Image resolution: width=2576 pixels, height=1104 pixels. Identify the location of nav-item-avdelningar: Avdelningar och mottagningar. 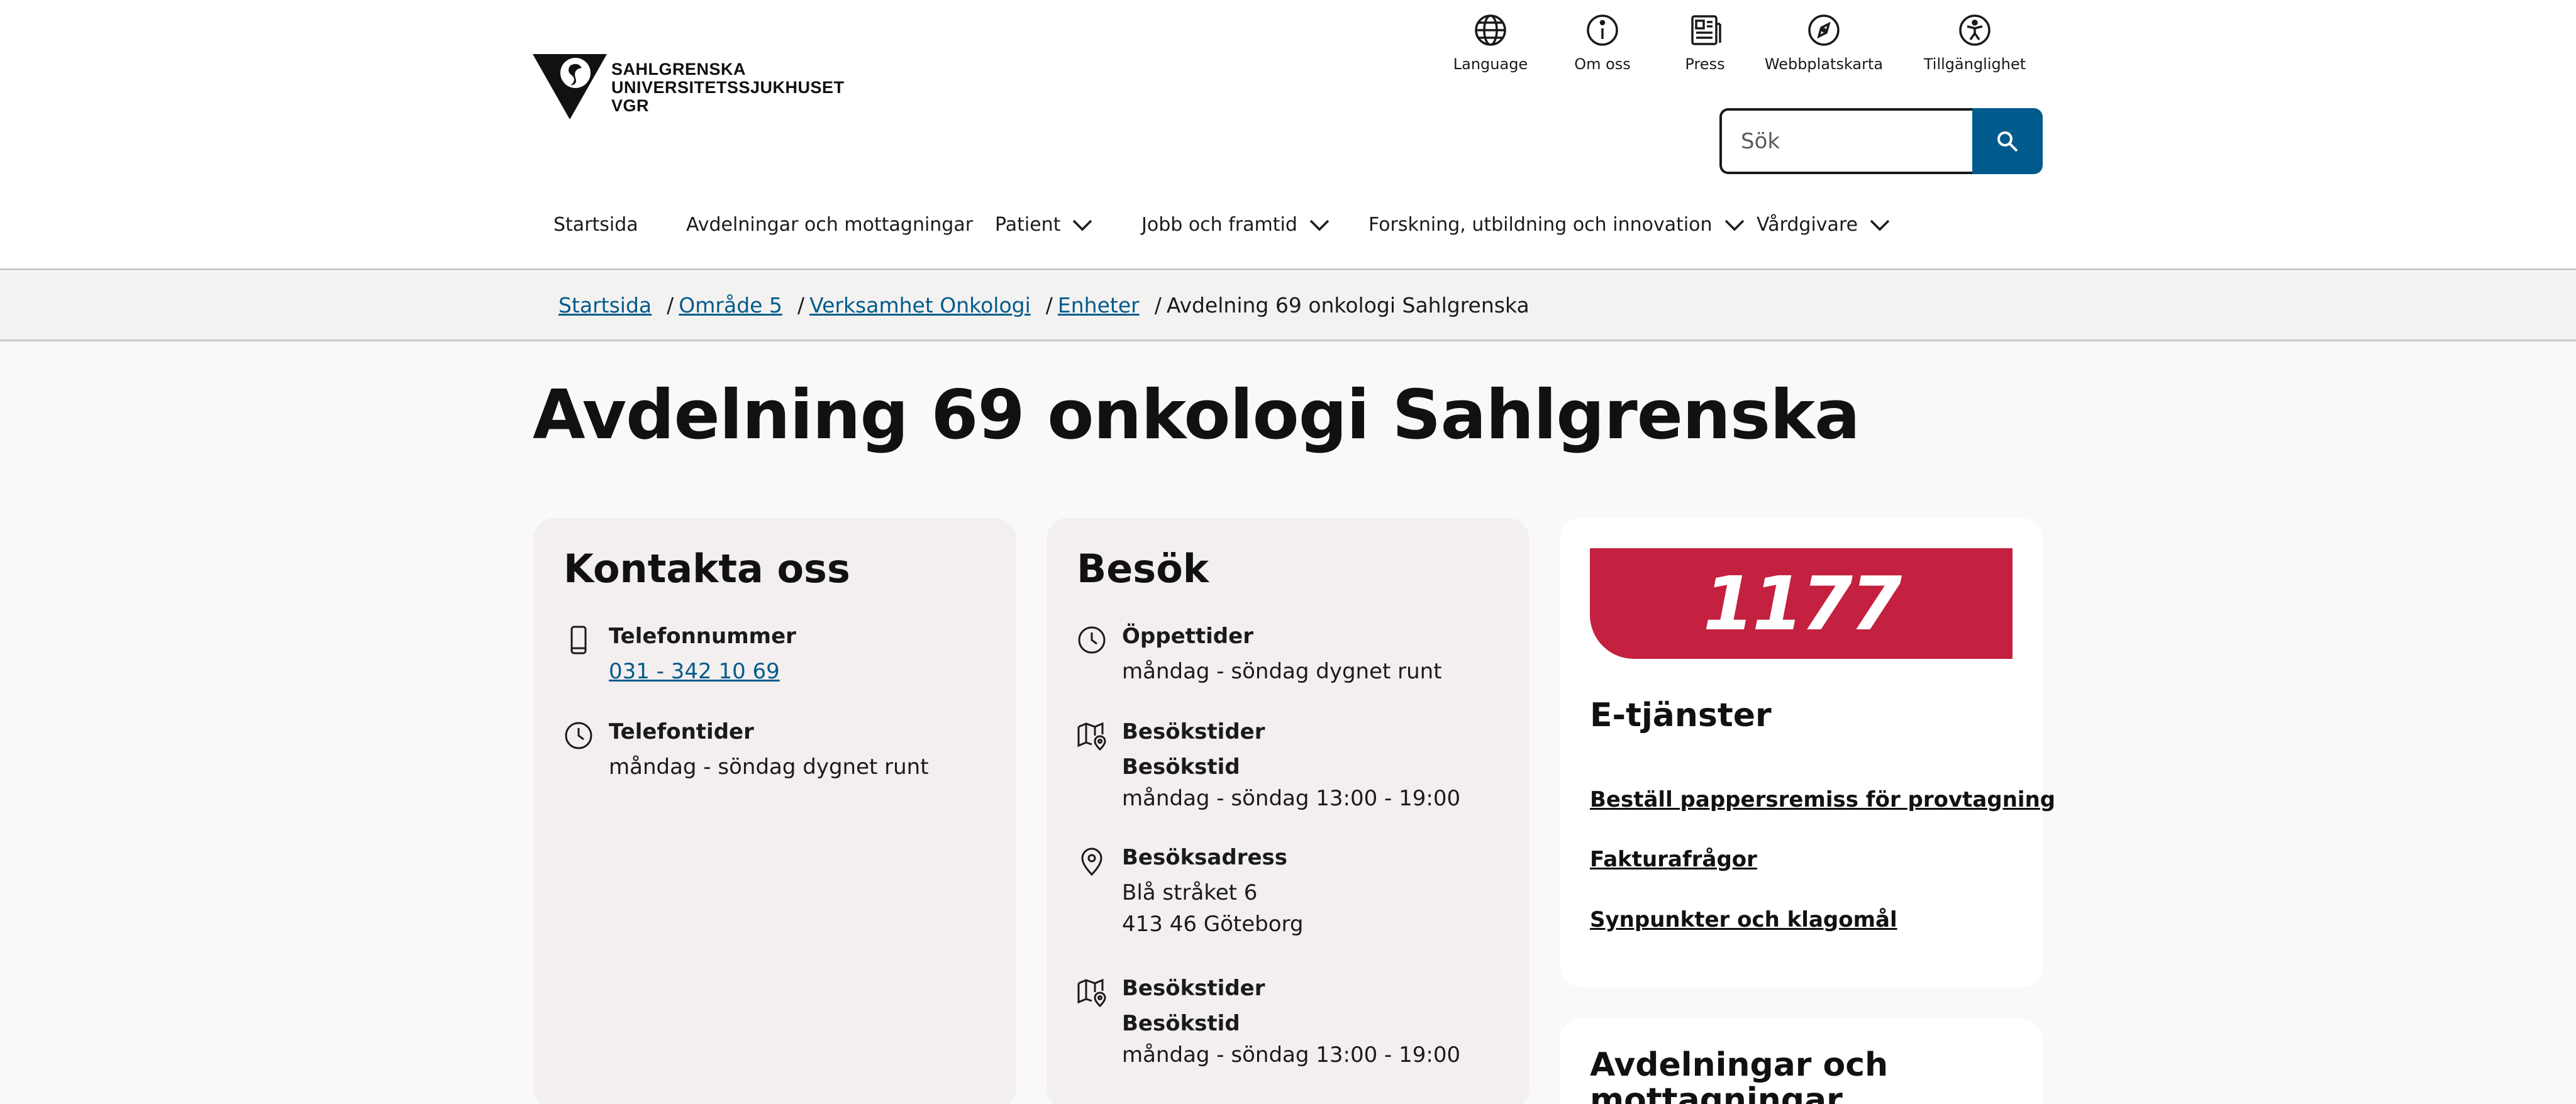
(829, 225).